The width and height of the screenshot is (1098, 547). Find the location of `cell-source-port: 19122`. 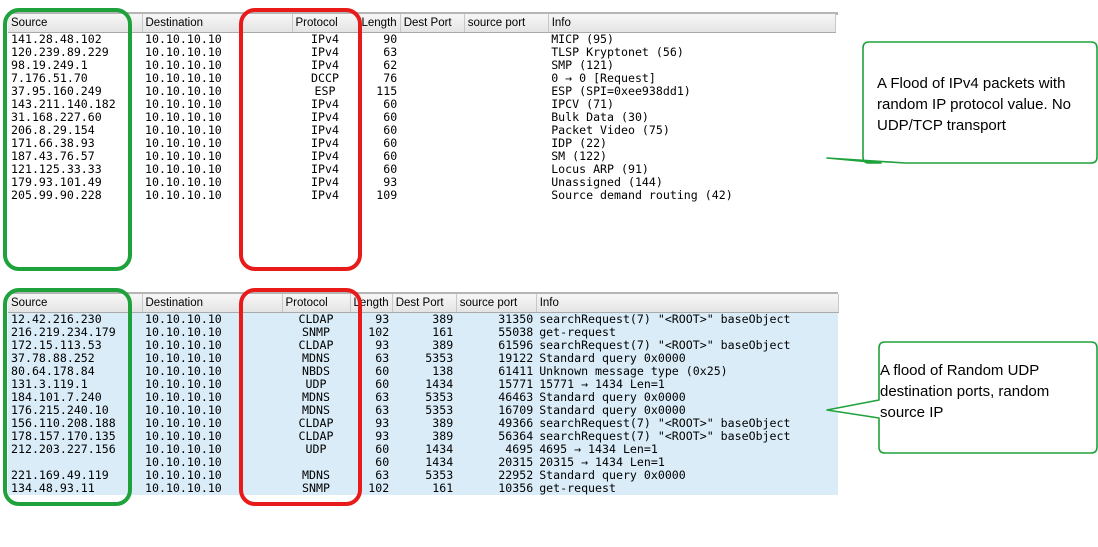

cell-source-port: 19122 is located at coordinates (496, 358).